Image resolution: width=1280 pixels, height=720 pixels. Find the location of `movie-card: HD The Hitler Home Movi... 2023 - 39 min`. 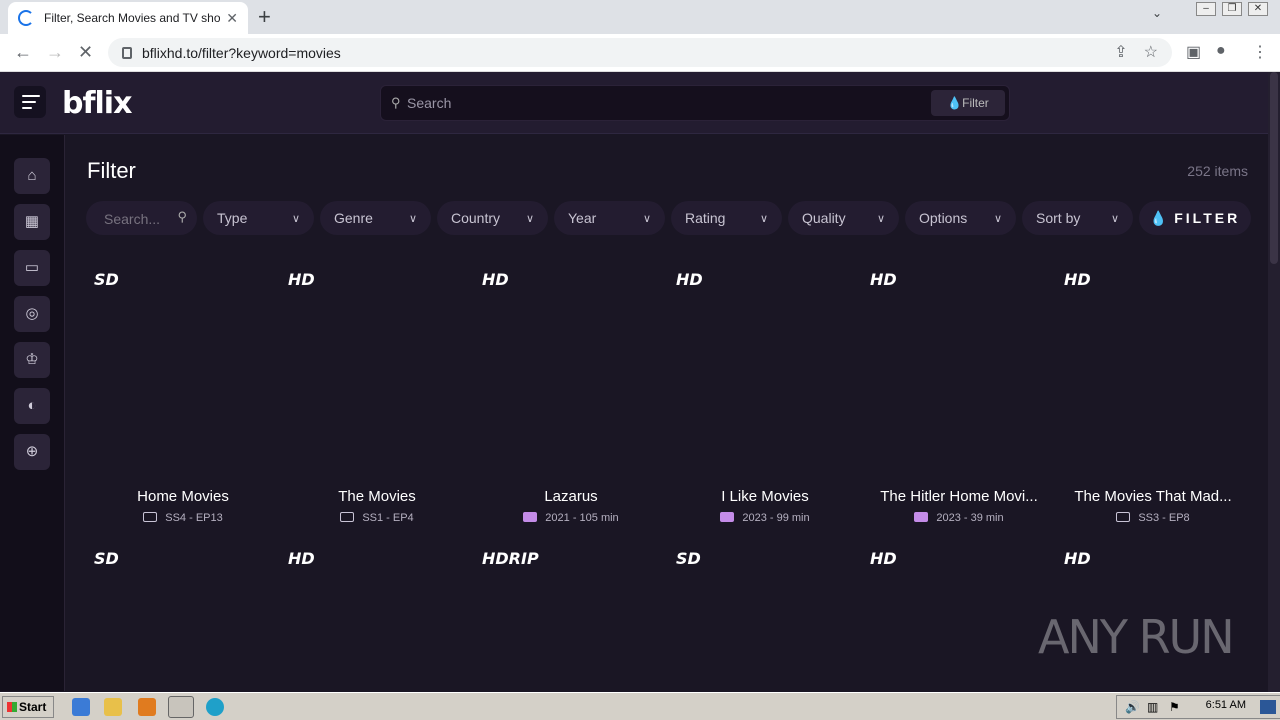

movie-card: HD The Hitler Home Movi... 2023 - 39 min is located at coordinates (952, 400).